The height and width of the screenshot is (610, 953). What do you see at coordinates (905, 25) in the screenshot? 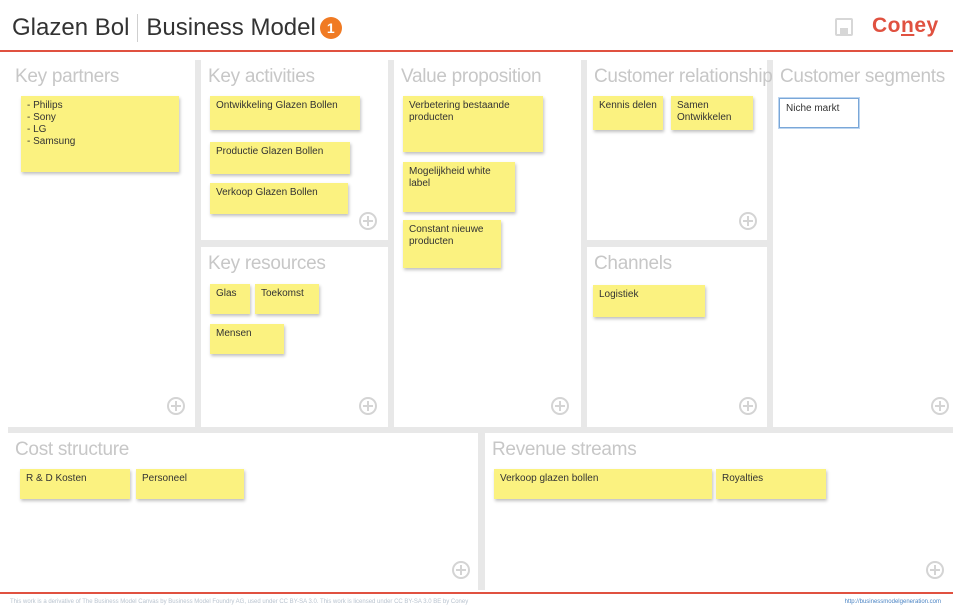
I see `coney-logo: Coney` at bounding box center [905, 25].